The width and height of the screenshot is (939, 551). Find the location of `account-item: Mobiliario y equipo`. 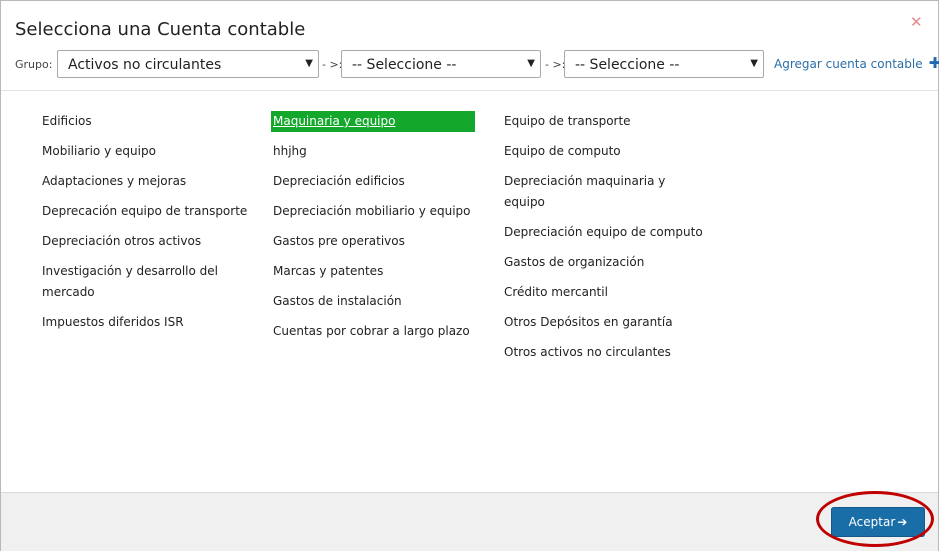

account-item: Mobiliario y equipo is located at coordinates (145, 151).